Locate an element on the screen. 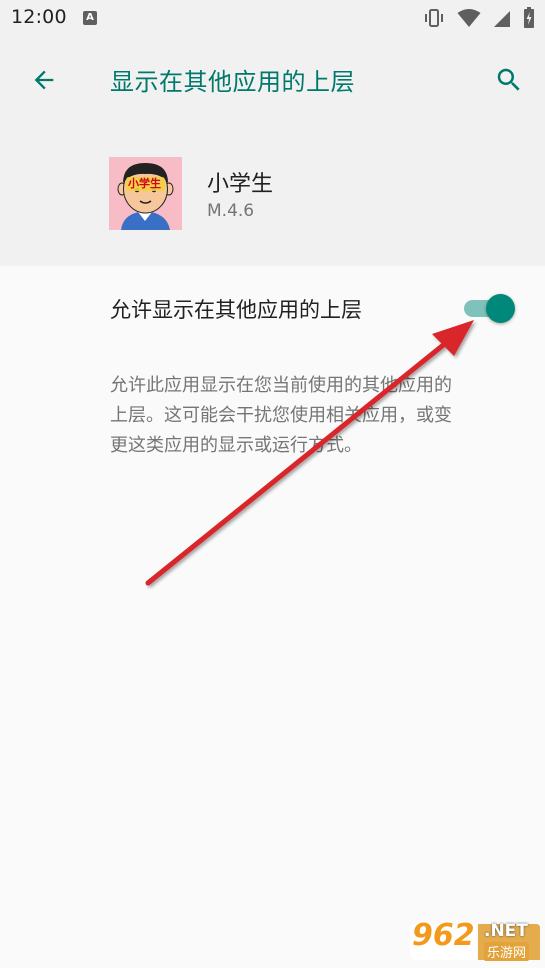  watermark-suffix: .NET is located at coordinates (506, 931).